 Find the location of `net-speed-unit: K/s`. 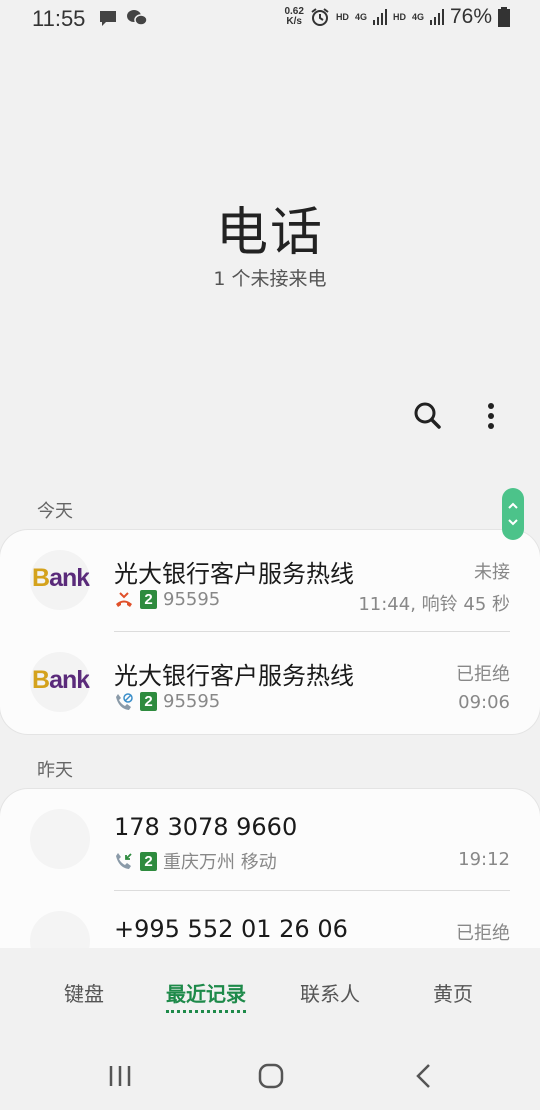

net-speed-unit: K/s is located at coordinates (294, 21).